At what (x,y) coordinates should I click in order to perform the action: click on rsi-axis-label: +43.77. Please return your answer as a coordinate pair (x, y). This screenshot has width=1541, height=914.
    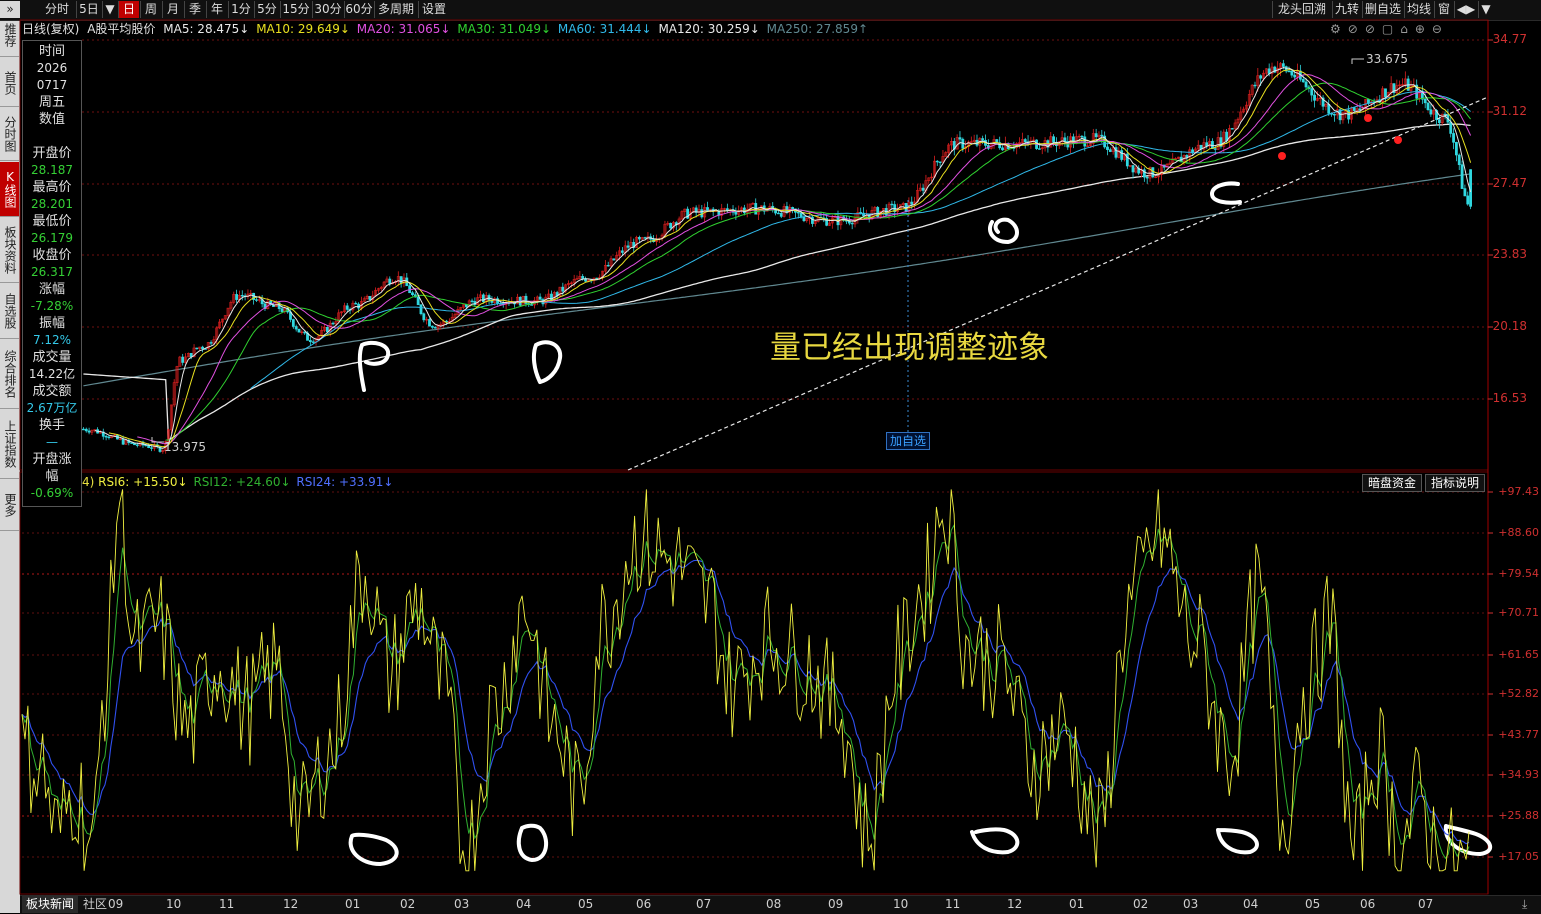
    Looking at the image, I should click on (1518, 734).